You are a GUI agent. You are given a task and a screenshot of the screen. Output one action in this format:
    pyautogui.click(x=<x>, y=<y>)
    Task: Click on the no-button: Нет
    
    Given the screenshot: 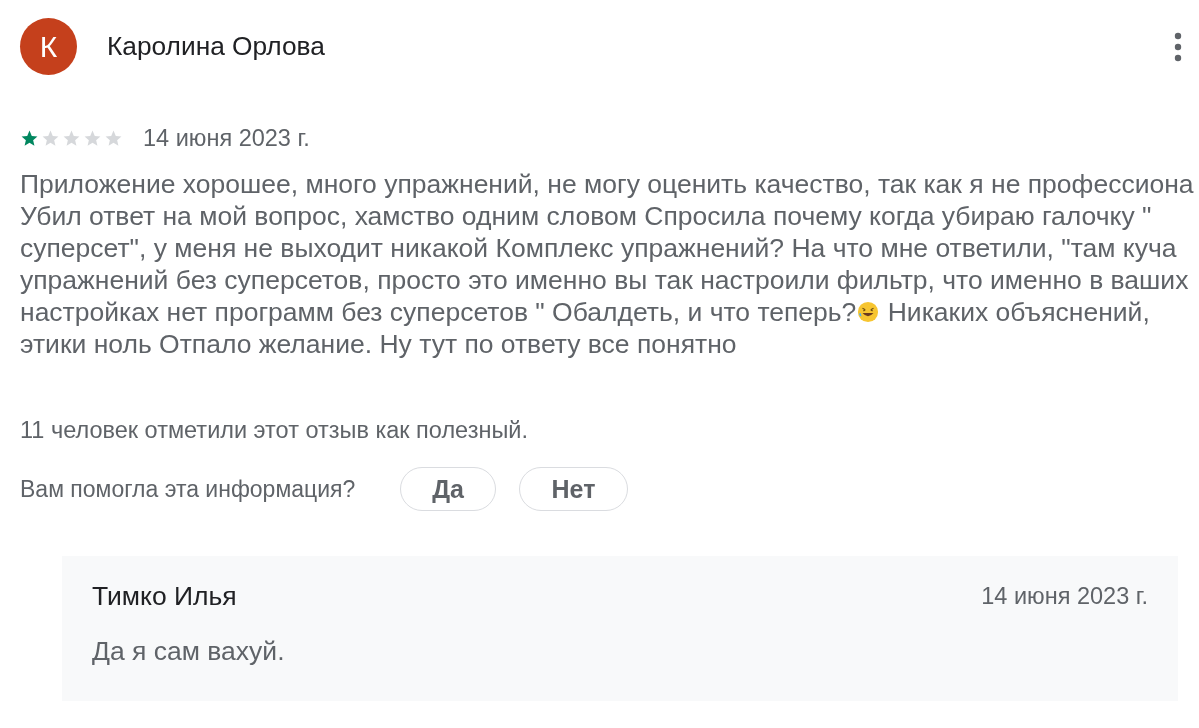 What is the action you would take?
    pyautogui.click(x=573, y=489)
    